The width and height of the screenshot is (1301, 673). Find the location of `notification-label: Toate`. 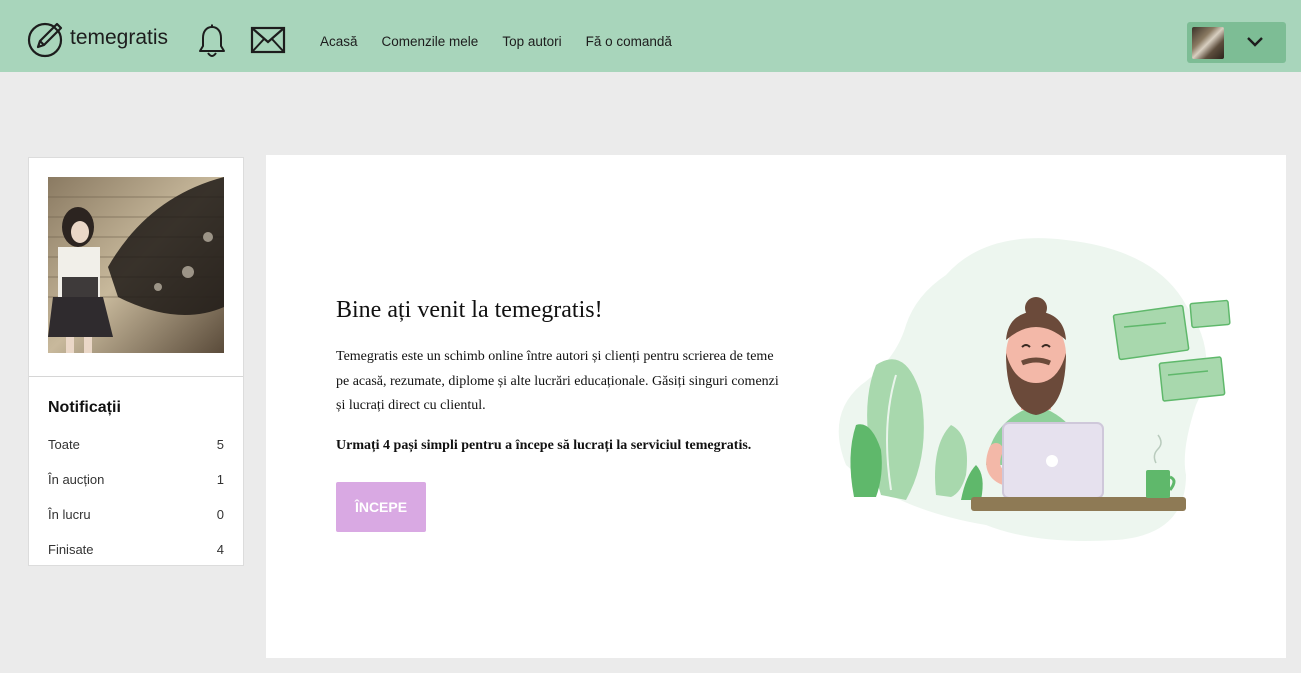

notification-label: Toate is located at coordinates (64, 444).